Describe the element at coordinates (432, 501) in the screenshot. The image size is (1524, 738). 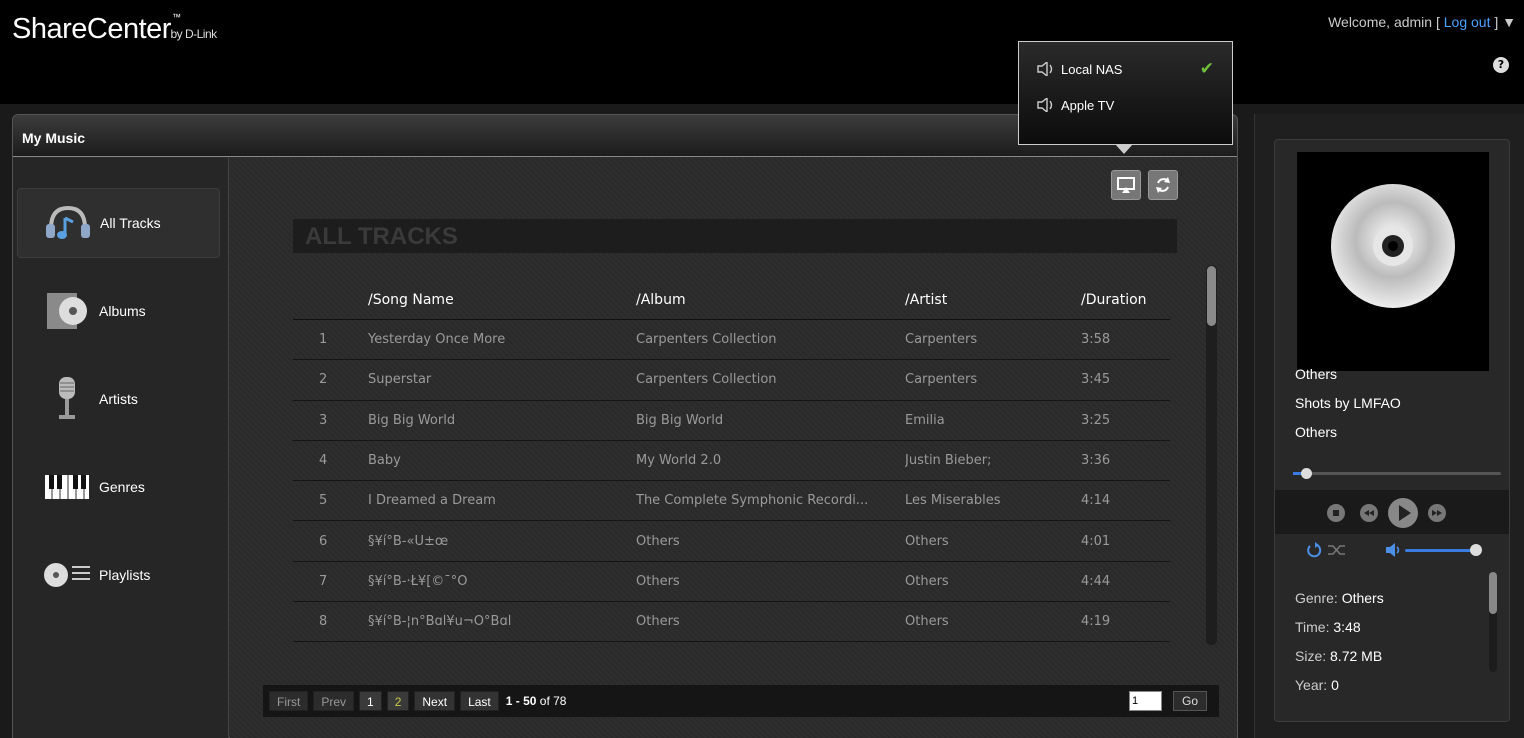
I see `song-name: I Dreamed a Dream` at that location.